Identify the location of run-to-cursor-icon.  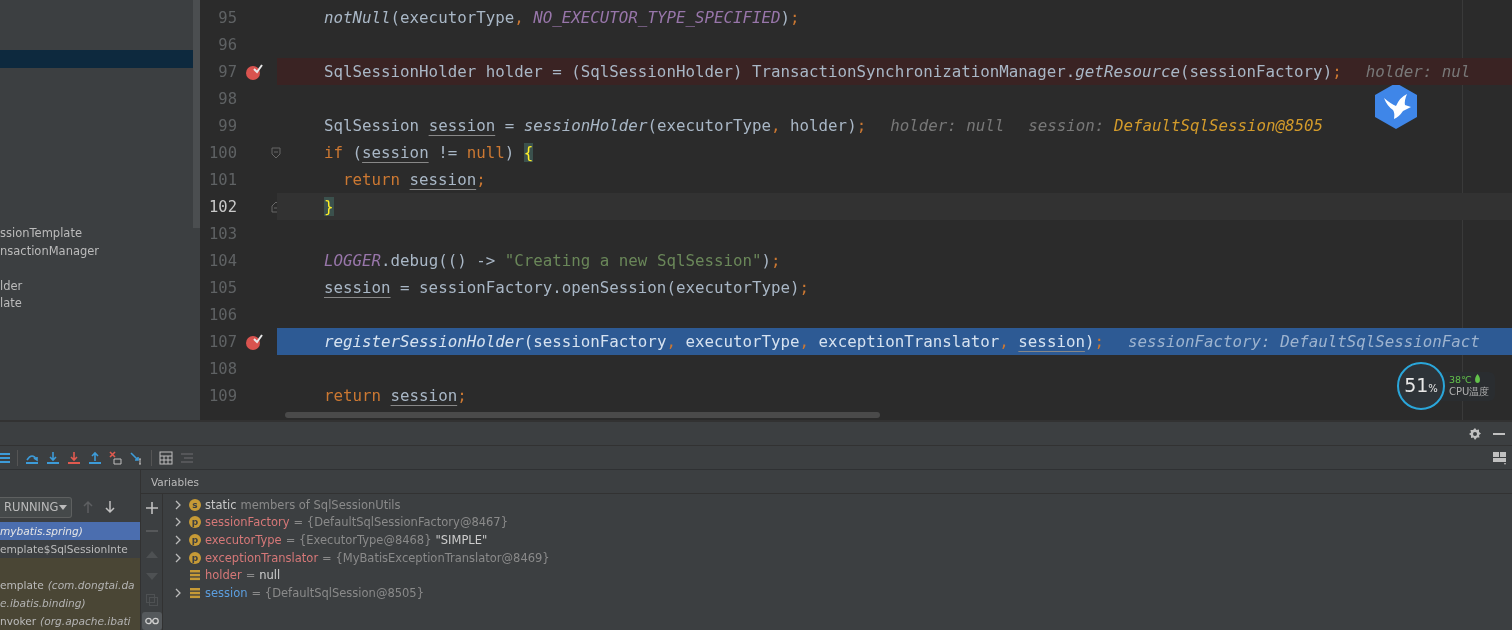
(137, 457).